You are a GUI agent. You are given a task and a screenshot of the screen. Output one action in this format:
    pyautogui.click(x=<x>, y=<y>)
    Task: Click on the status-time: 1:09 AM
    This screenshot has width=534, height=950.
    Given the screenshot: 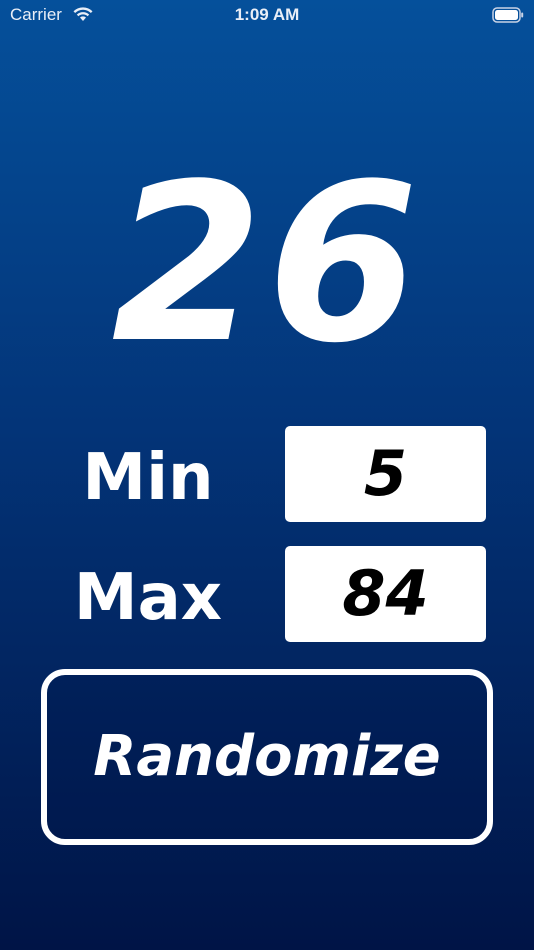 What is the action you would take?
    pyautogui.click(x=267, y=14)
    